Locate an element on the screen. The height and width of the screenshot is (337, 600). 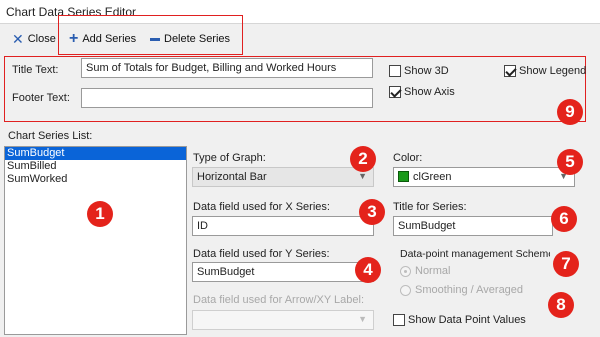
color-label: Color: is located at coordinates (408, 158).